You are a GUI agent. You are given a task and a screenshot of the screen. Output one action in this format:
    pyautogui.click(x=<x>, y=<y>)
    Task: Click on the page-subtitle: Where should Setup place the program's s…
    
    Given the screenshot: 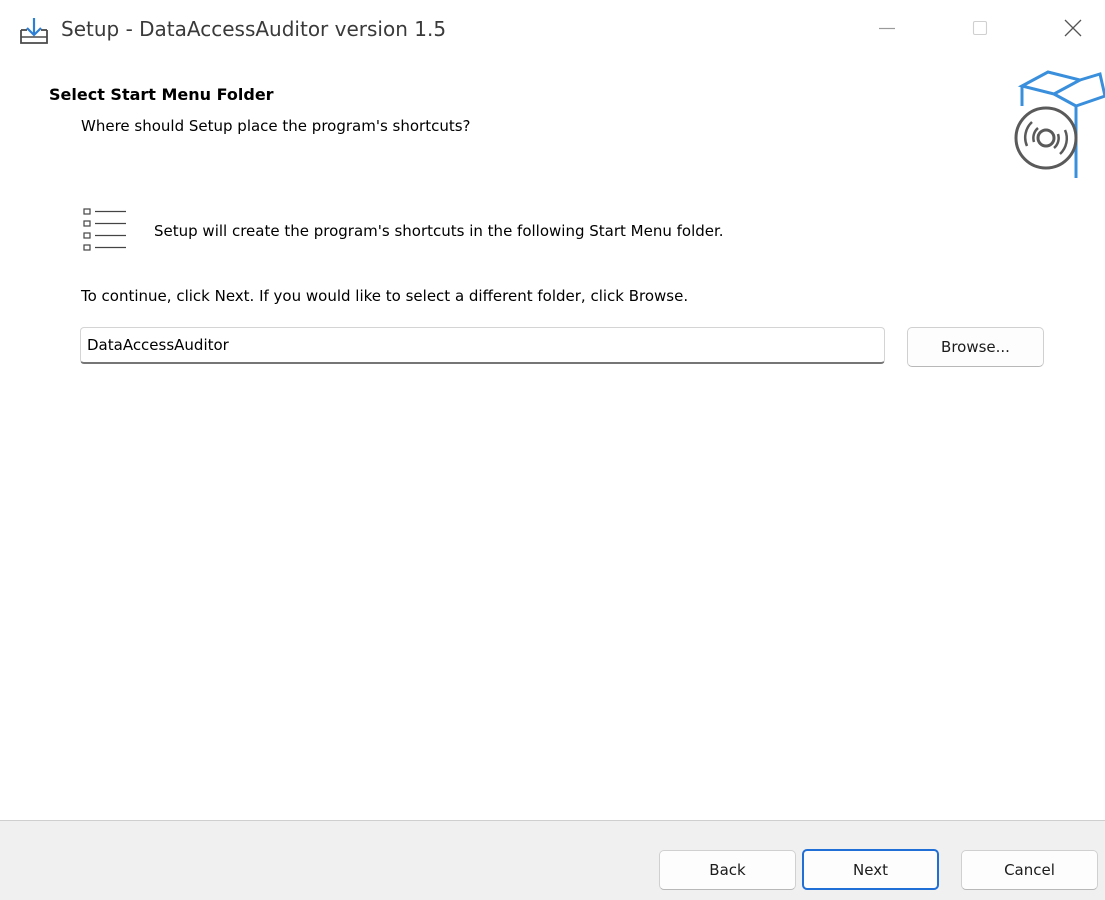 What is the action you would take?
    pyautogui.click(x=276, y=126)
    